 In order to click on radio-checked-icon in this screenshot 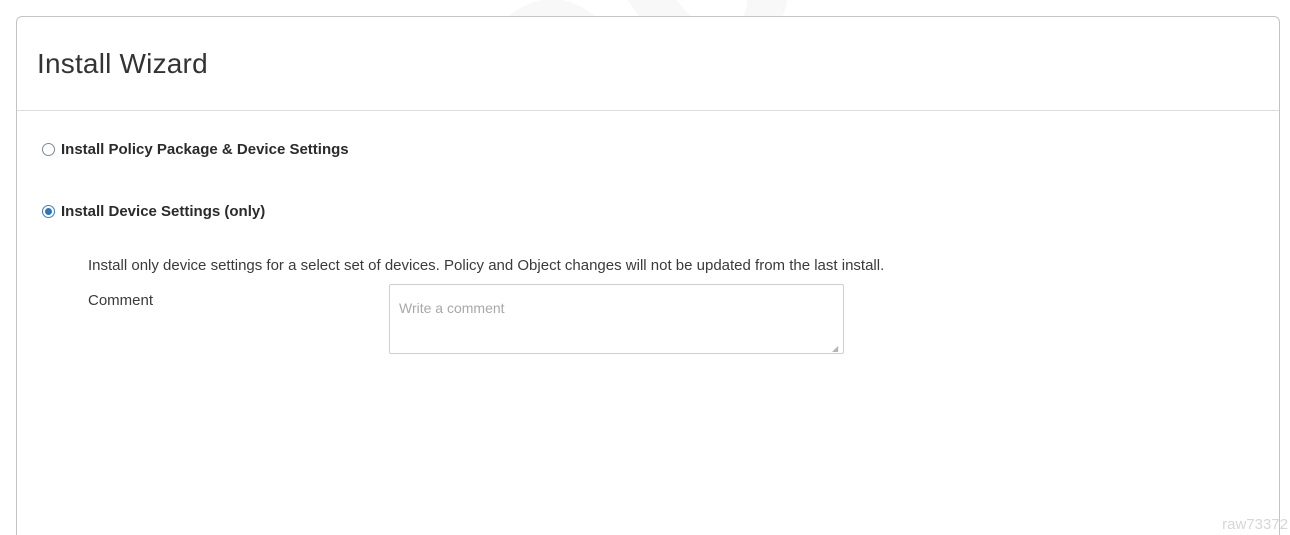, I will do `click(48, 211)`.